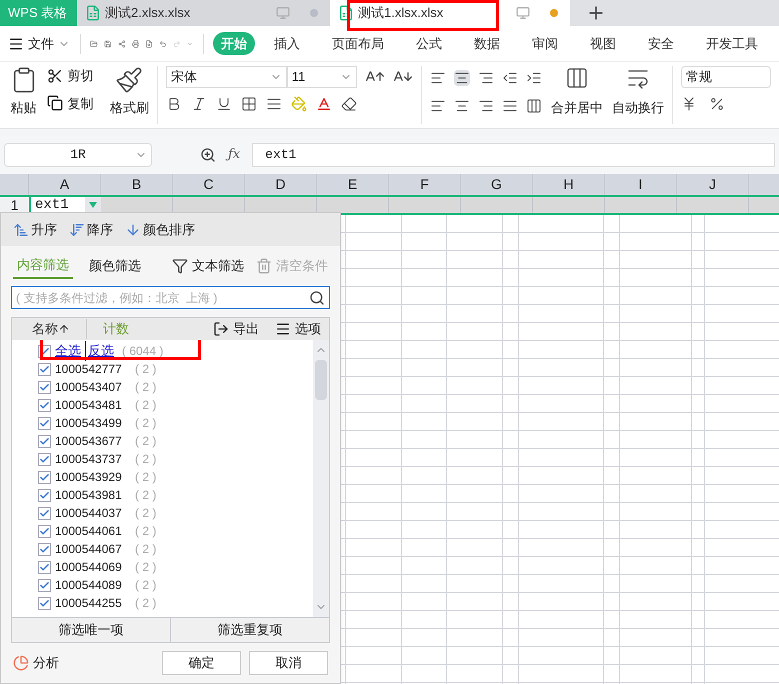  What do you see at coordinates (226, 77) in the screenshot?
I see `font-select: 宋体` at bounding box center [226, 77].